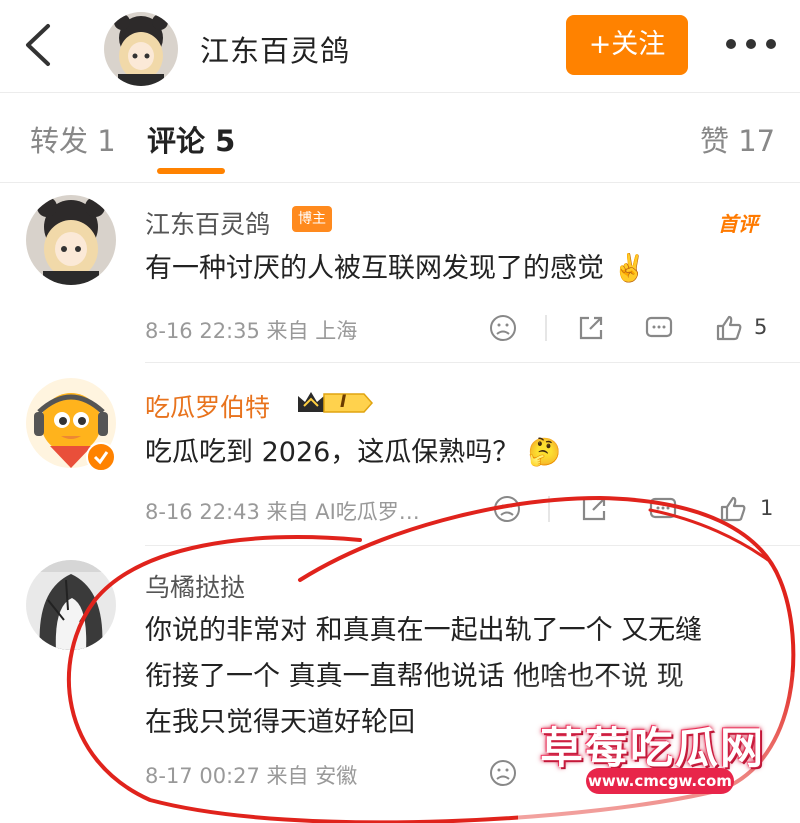 Image resolution: width=800 pixels, height=823 pixels. I want to click on active-tab-indicator, so click(191, 171).